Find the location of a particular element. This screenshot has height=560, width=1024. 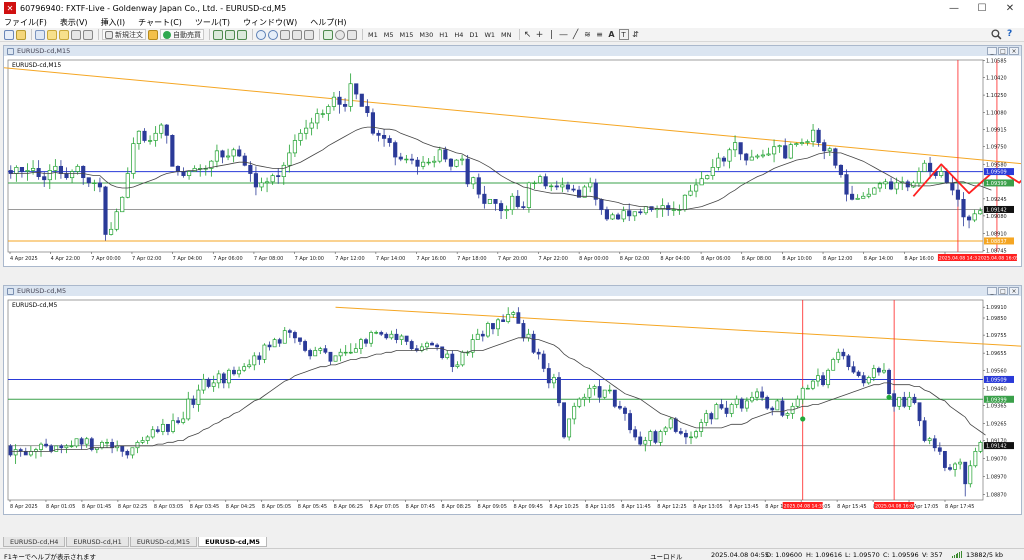

menu-insert: 挿入(I) is located at coordinates (113, 22).